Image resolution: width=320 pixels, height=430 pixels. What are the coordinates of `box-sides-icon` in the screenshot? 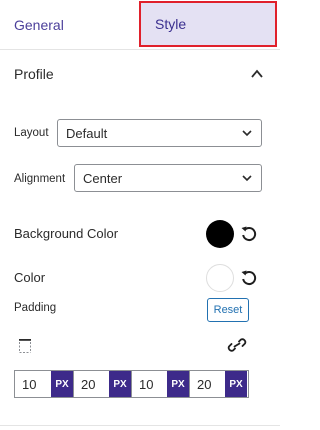 It's located at (25, 346).